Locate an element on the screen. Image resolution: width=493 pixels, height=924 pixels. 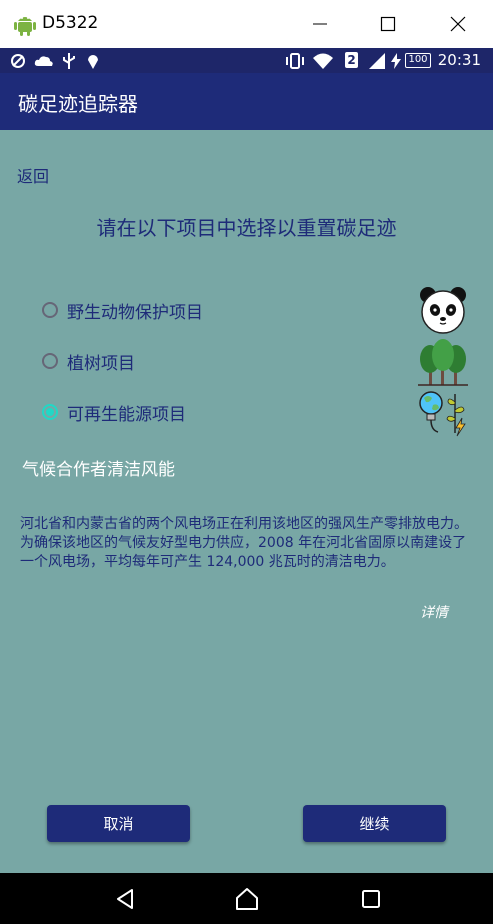
android-icon is located at coordinates (25, 26).